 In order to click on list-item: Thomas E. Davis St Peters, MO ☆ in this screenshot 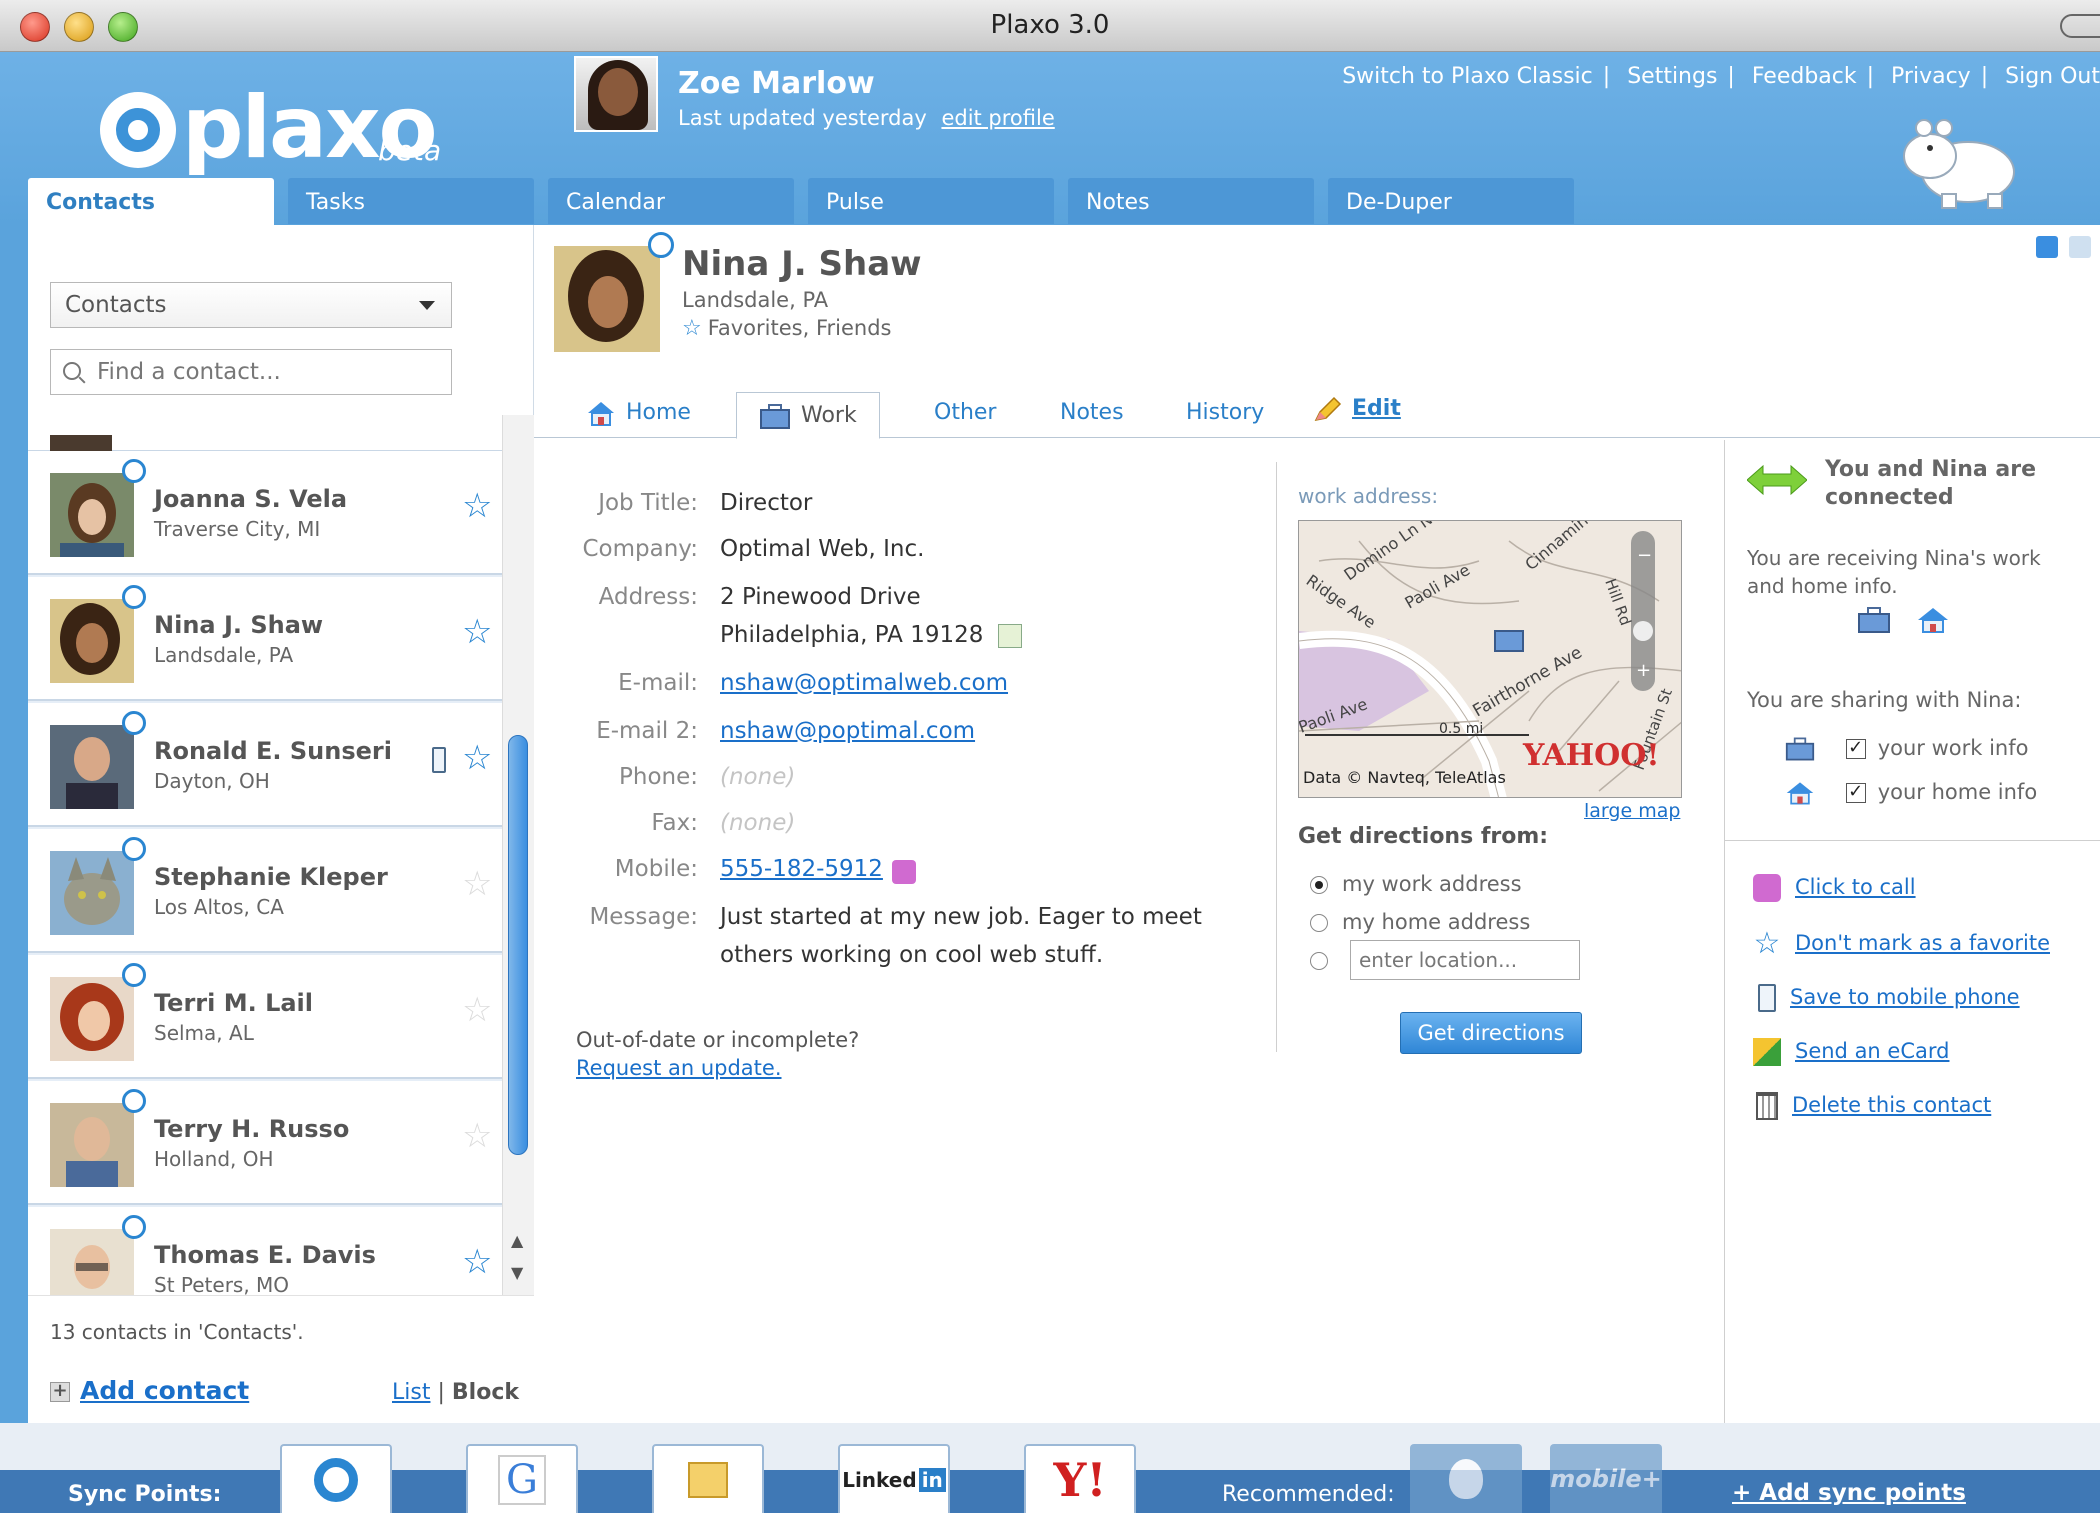, I will do `click(265, 1251)`.